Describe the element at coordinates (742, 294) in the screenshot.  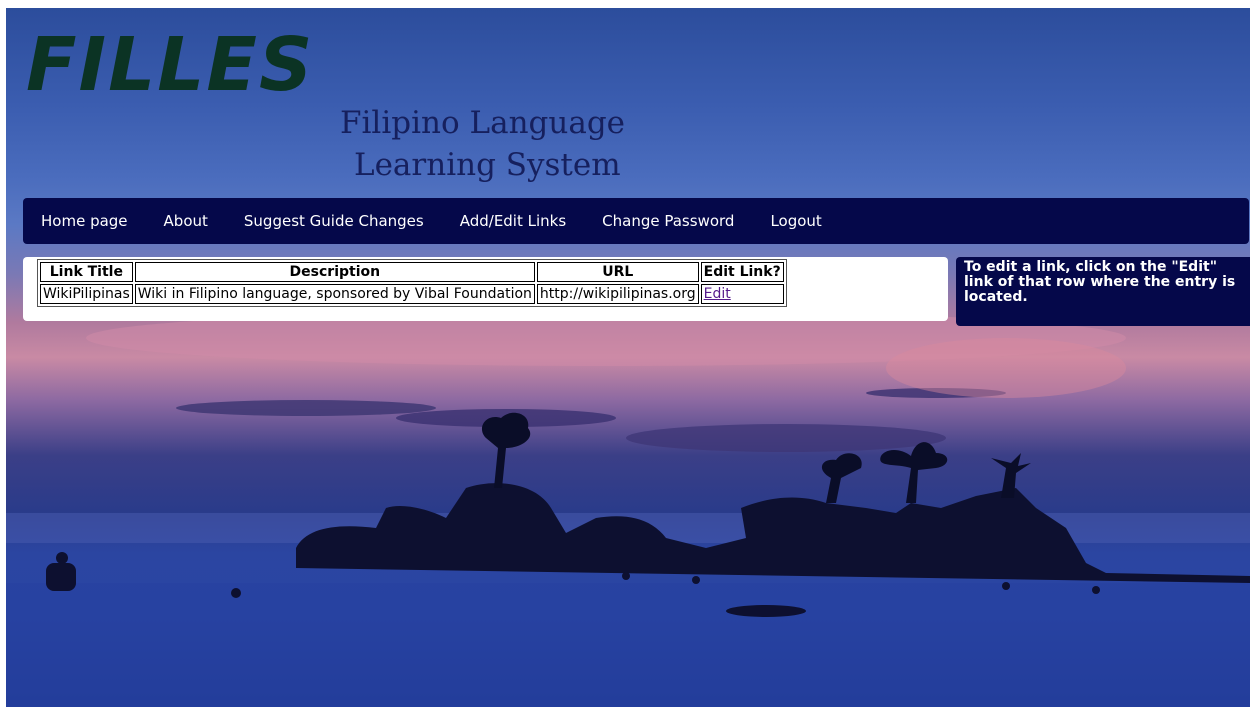
I see `cell-edit: Edit` at that location.